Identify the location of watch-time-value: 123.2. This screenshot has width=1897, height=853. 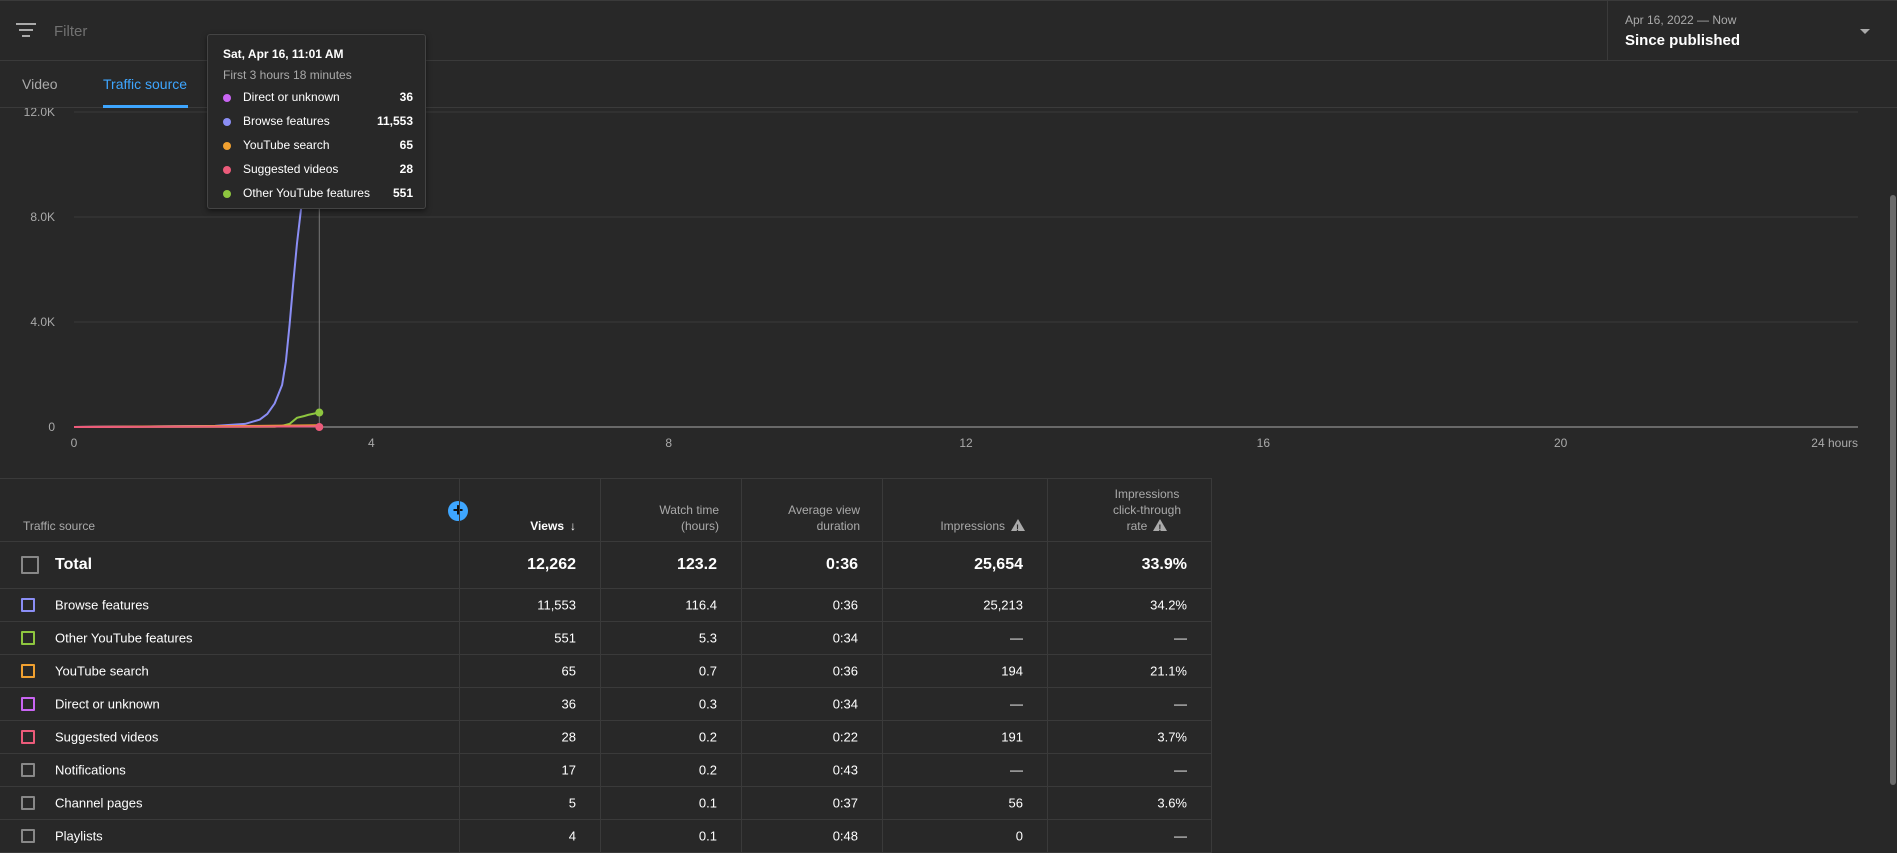
(696, 564).